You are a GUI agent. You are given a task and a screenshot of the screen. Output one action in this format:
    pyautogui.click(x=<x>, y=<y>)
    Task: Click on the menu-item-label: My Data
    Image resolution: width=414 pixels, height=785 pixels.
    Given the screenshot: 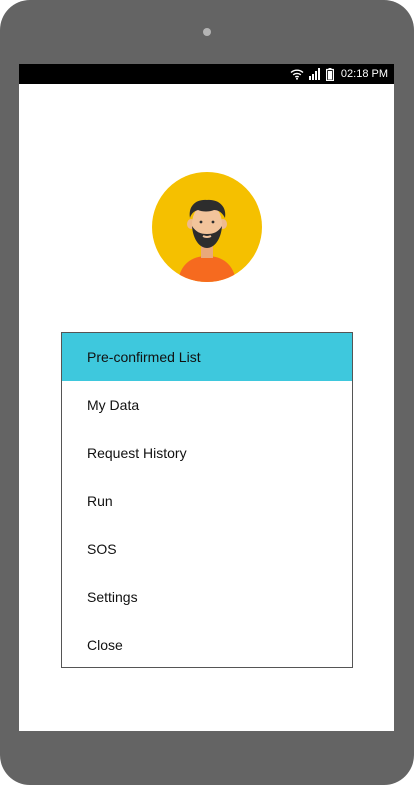 What is the action you would take?
    pyautogui.click(x=113, y=405)
    